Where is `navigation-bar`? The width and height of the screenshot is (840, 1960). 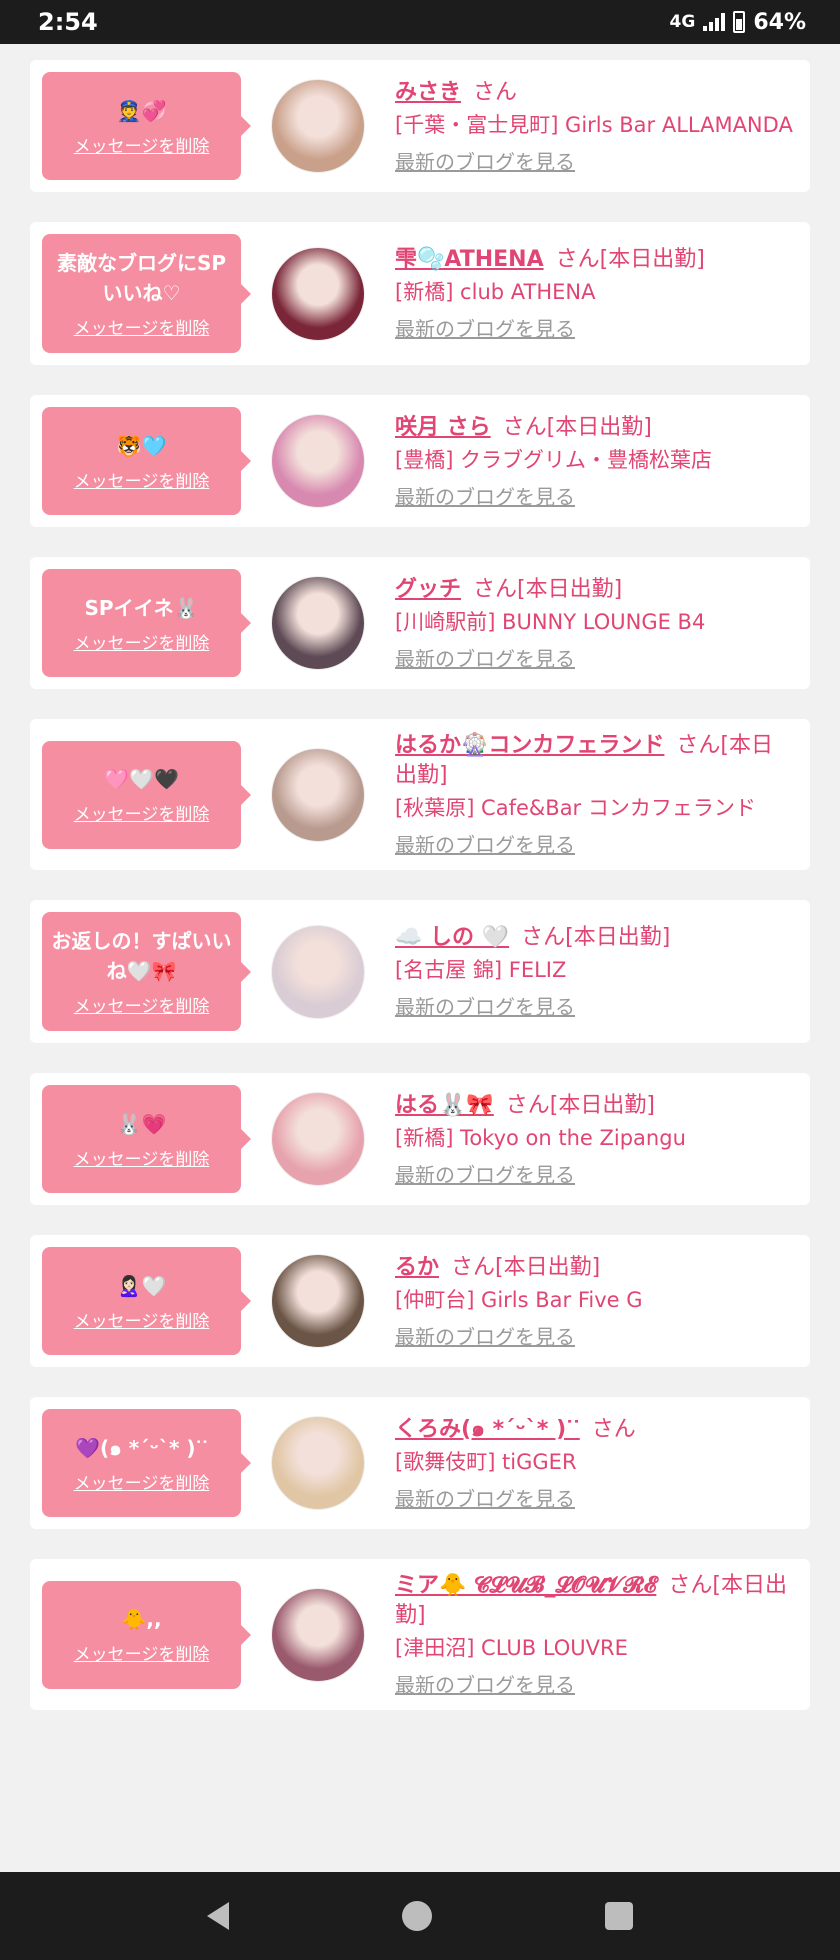 navigation-bar is located at coordinates (420, 1916).